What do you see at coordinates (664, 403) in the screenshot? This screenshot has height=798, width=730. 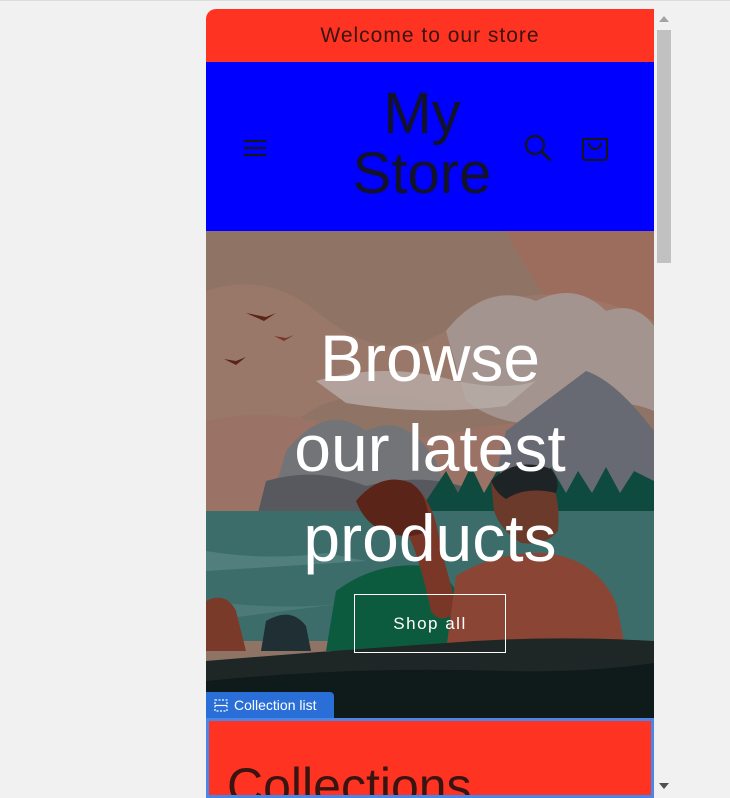 I see `vertical-scrollbar` at bounding box center [664, 403].